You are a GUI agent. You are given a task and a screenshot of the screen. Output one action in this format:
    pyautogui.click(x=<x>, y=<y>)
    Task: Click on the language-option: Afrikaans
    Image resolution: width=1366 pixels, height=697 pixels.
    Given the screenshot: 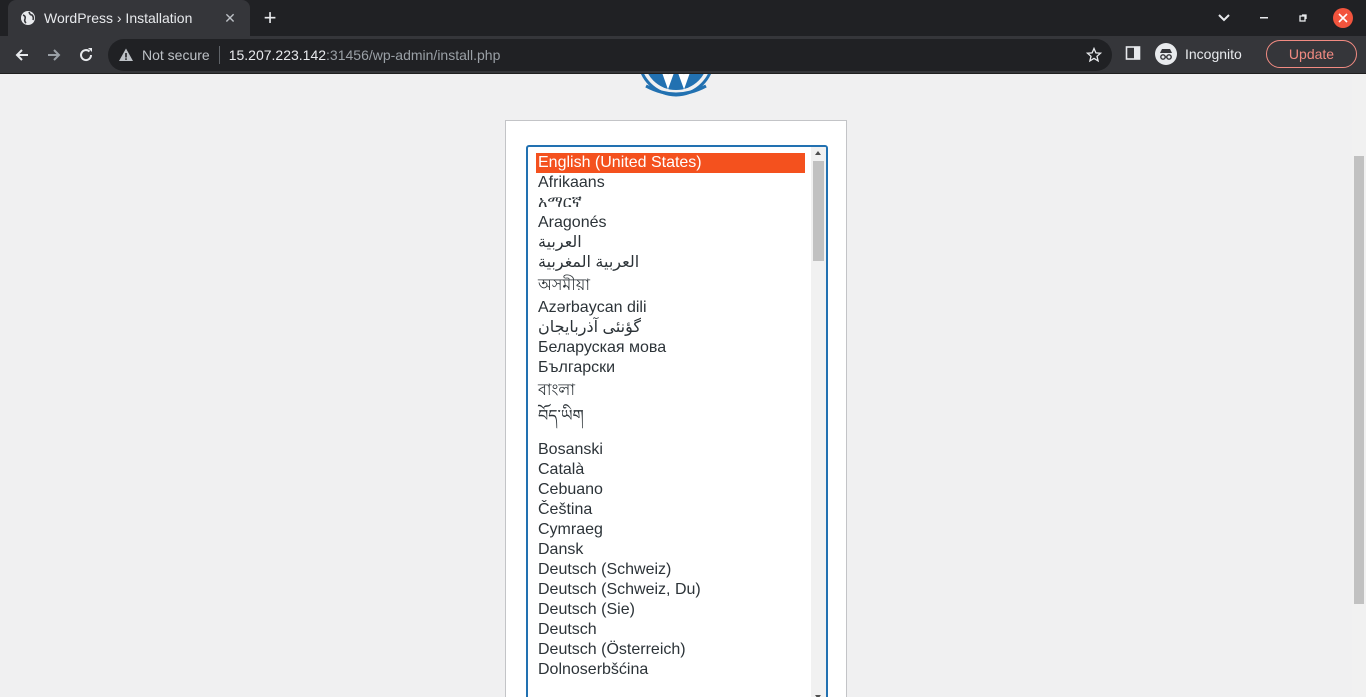 What is the action you would take?
    pyautogui.click(x=670, y=183)
    